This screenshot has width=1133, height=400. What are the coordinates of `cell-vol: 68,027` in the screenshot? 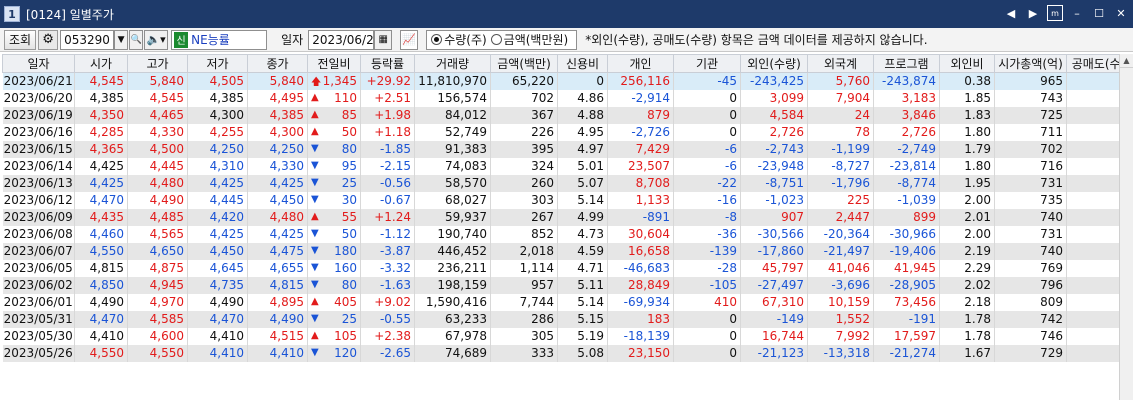 It's located at (452, 200).